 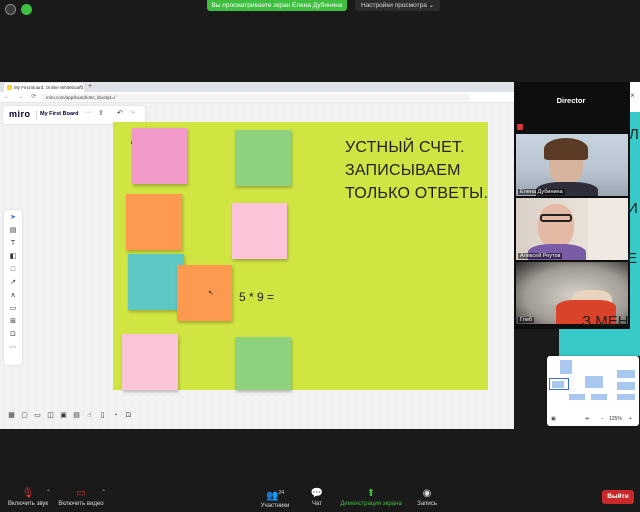 What do you see at coordinates (28, 493) in the screenshot?
I see `microphone-off-icon: 🎙` at bounding box center [28, 493].